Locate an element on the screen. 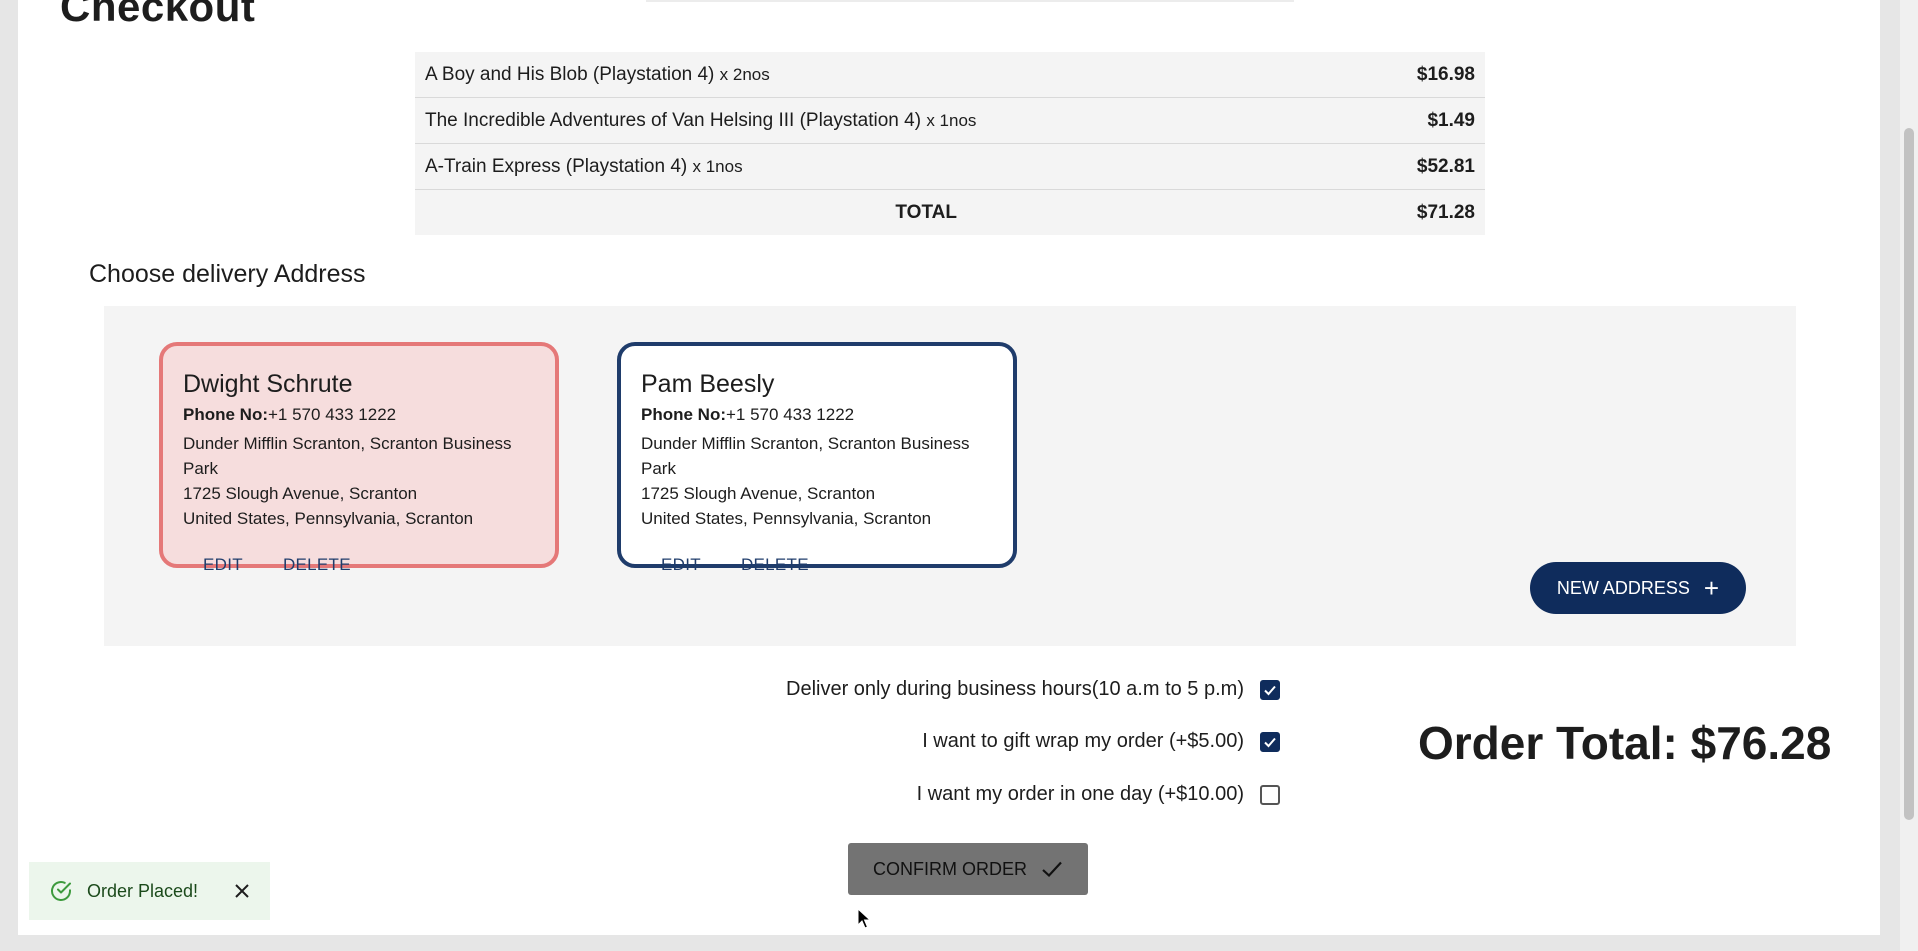 The image size is (1918, 951). option-label: I want to gift wrap my order (+$5.00) is located at coordinates (1083, 741).